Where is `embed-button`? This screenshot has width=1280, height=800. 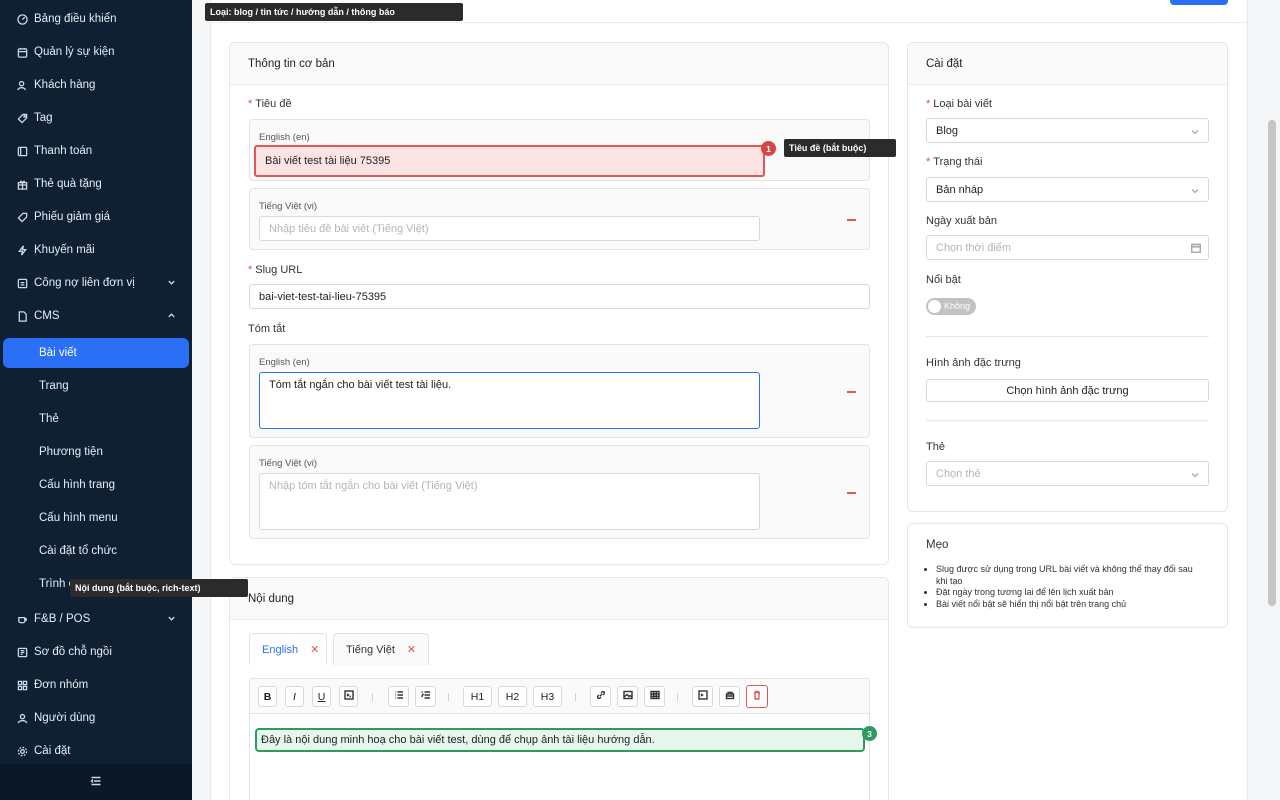 embed-button is located at coordinates (729, 696).